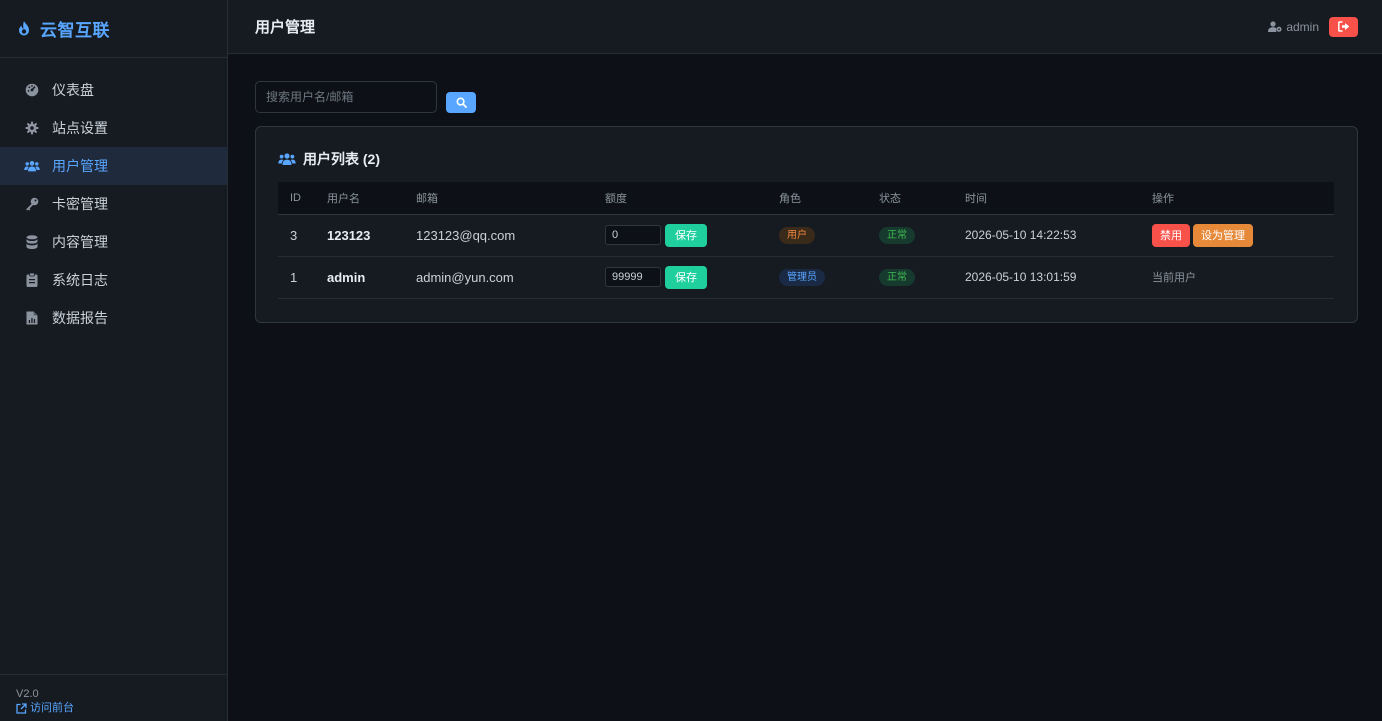 Image resolution: width=1382 pixels, height=721 pixels. Describe the element at coordinates (1171, 235) in the screenshot. I see `disable-user-button: 禁用` at that location.